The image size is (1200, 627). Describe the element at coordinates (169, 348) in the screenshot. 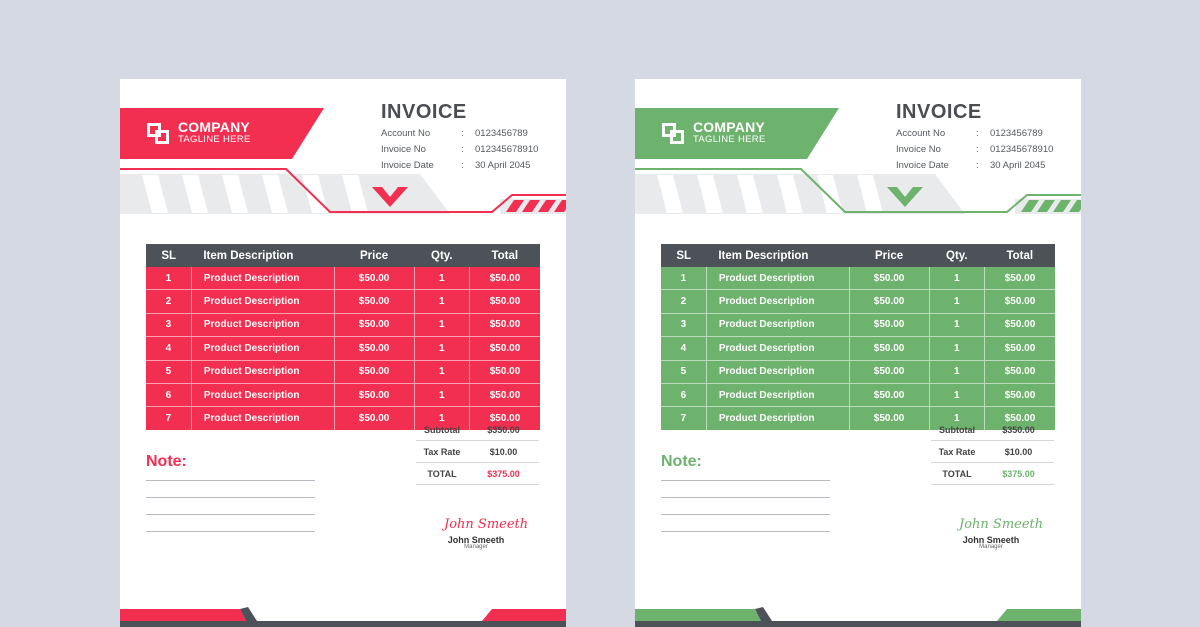

I see `cell-sl: 4` at that location.